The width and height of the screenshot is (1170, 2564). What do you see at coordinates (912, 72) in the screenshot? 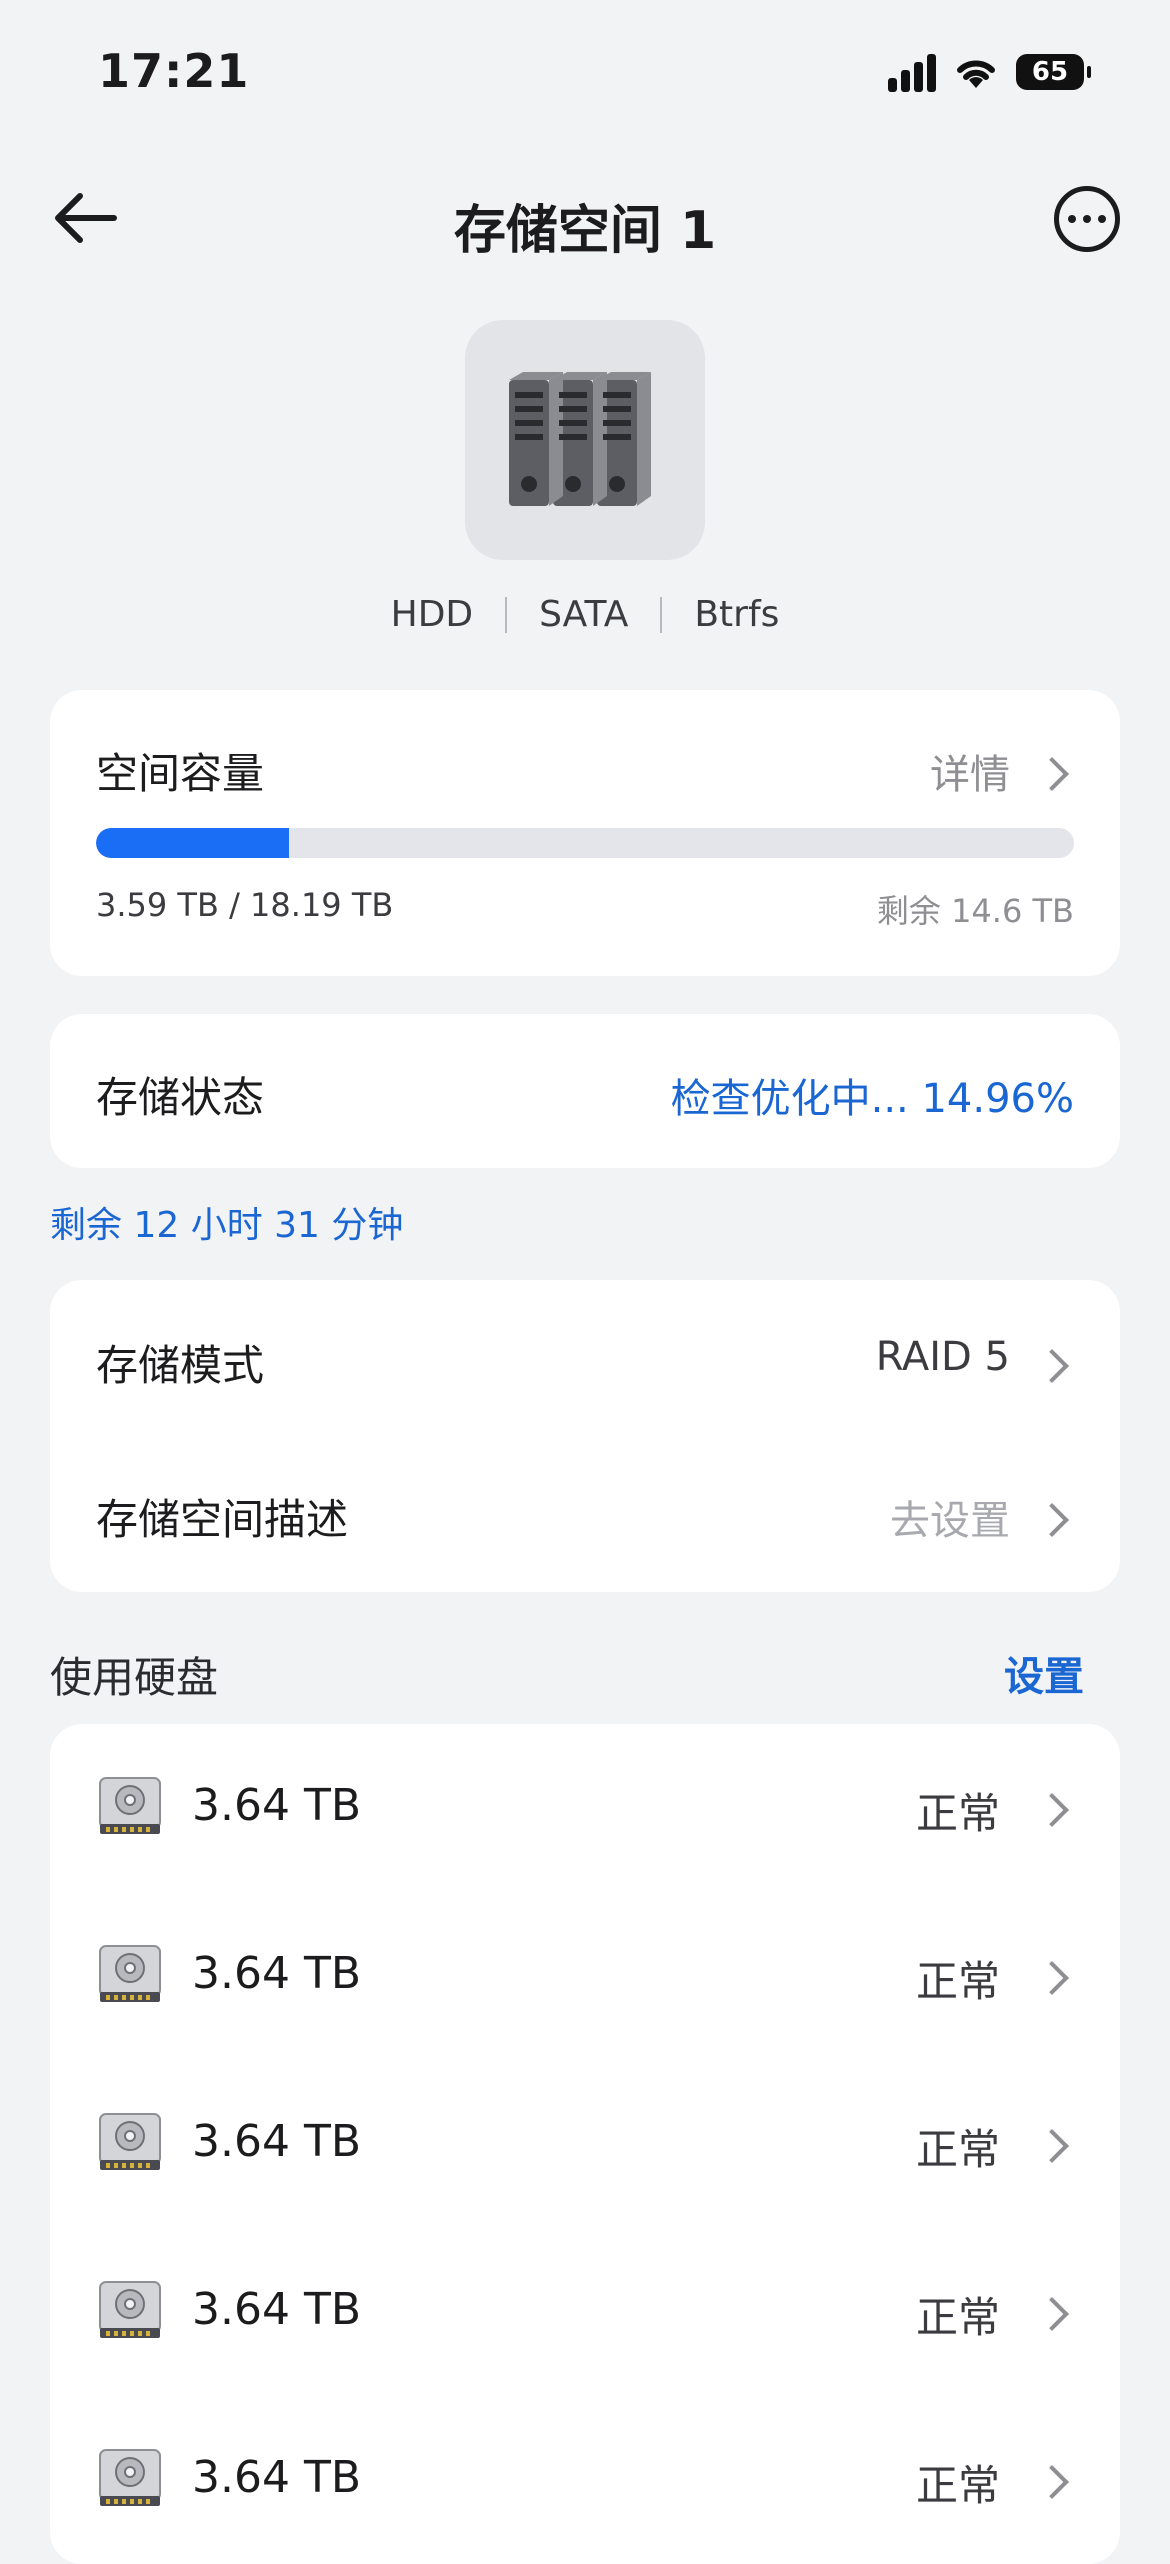
I see `cellular-signal-icon` at bounding box center [912, 72].